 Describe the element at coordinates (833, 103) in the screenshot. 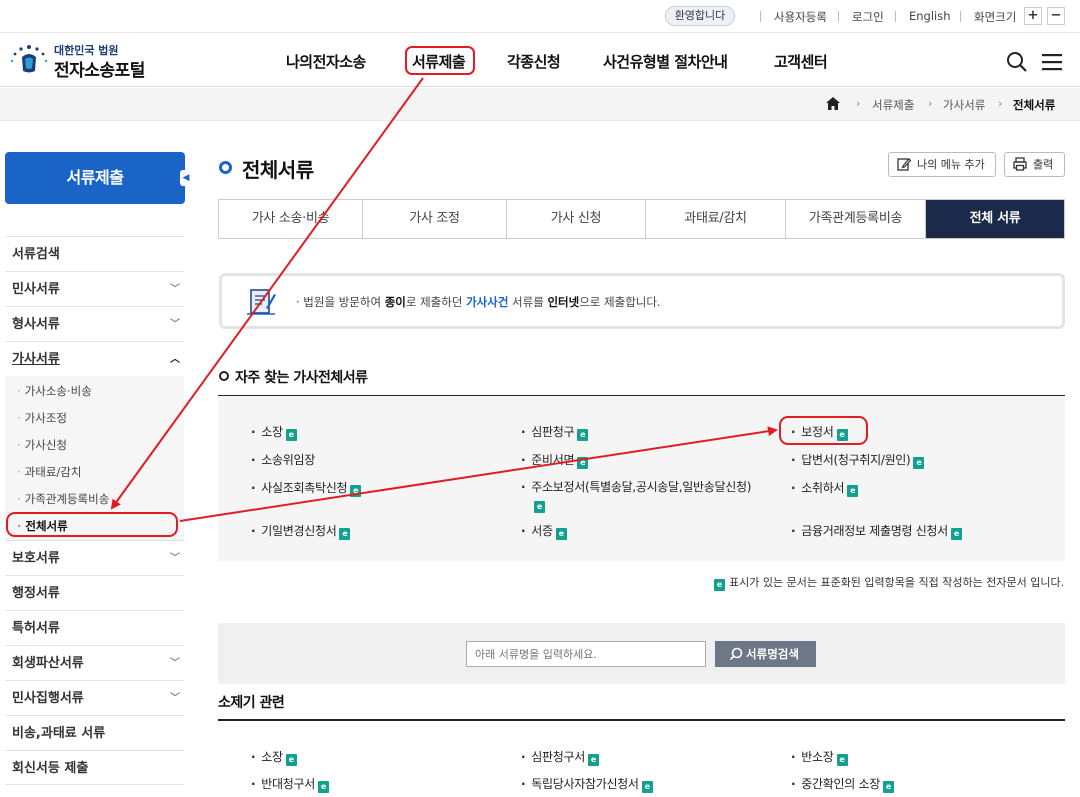

I see `home-icon` at that location.